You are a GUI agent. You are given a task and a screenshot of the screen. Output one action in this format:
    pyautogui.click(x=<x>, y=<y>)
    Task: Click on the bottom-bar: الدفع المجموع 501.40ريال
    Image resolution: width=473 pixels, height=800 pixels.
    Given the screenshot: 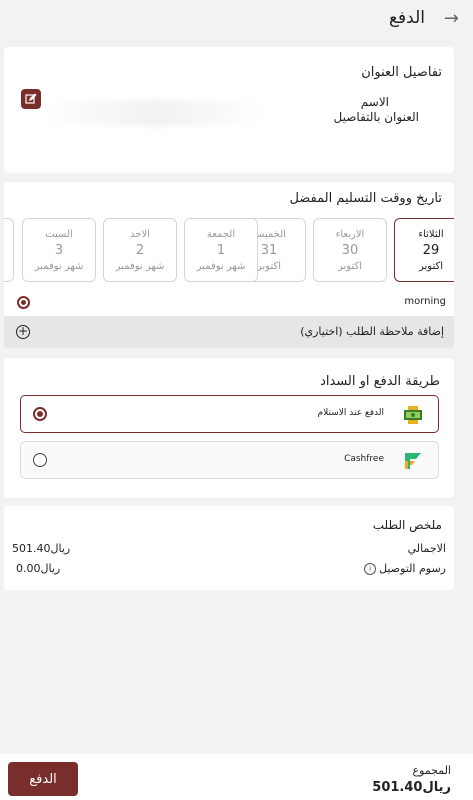 What is the action you would take?
    pyautogui.click(x=236, y=777)
    